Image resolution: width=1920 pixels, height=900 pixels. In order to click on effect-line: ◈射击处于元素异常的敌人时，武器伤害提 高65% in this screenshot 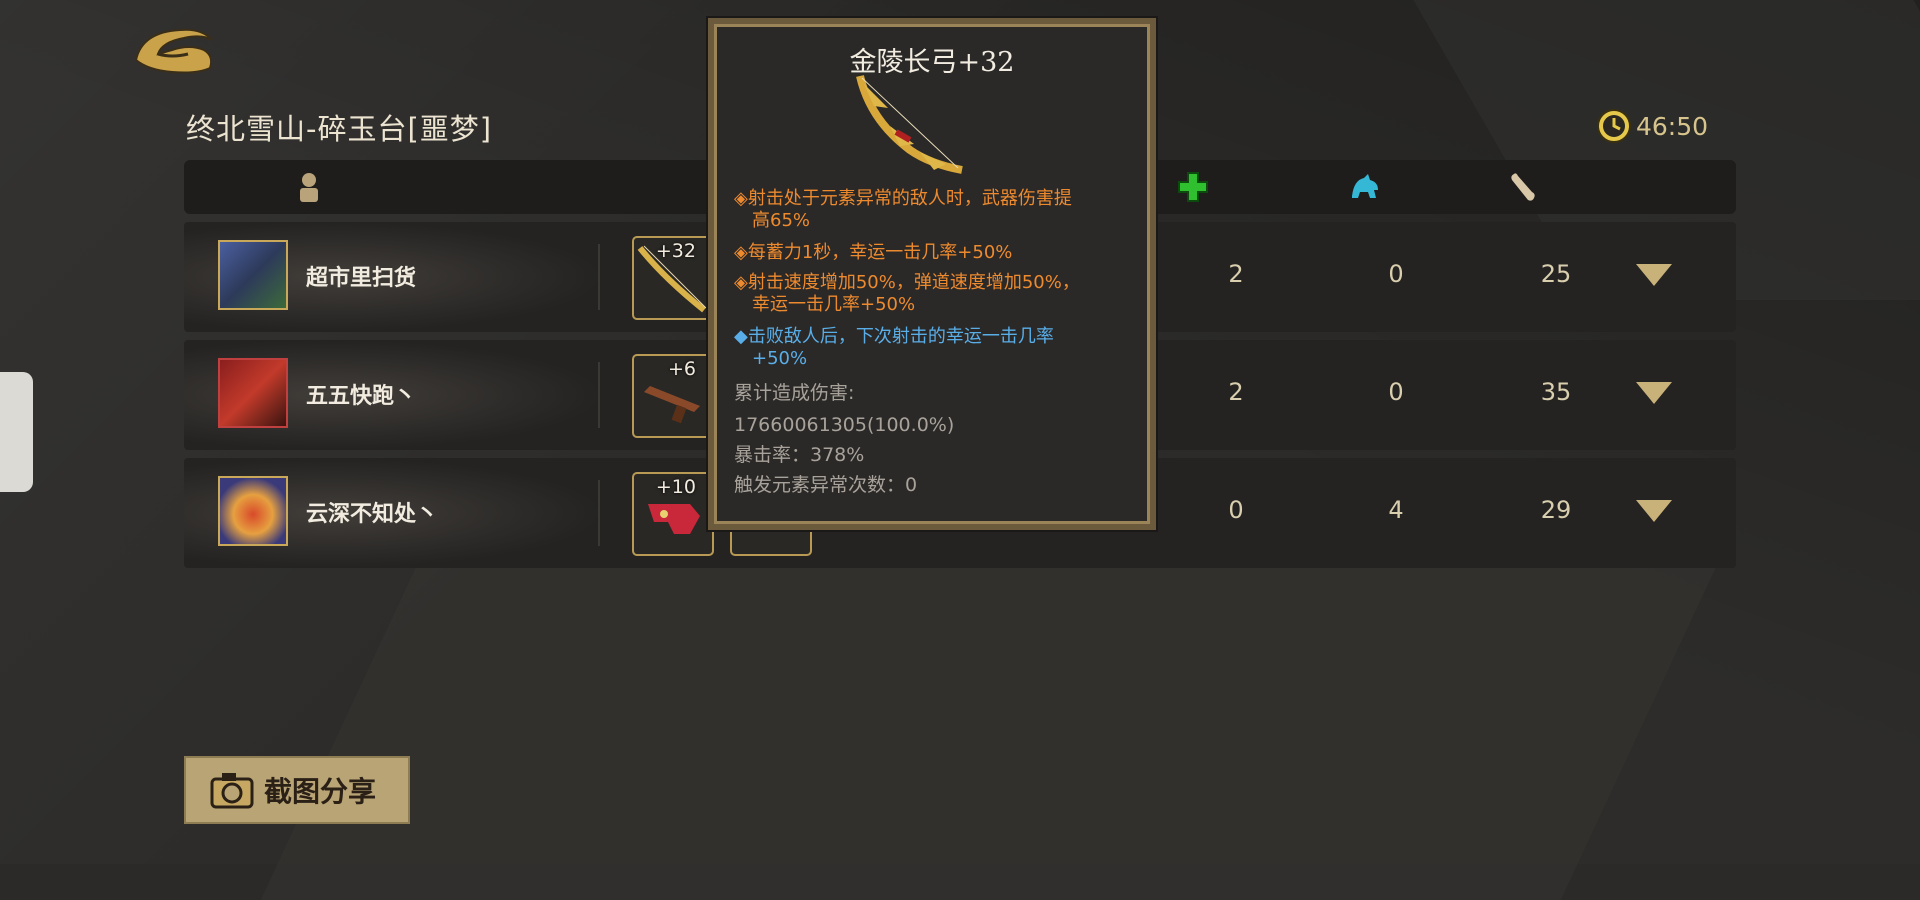, I will do `click(903, 209)`.